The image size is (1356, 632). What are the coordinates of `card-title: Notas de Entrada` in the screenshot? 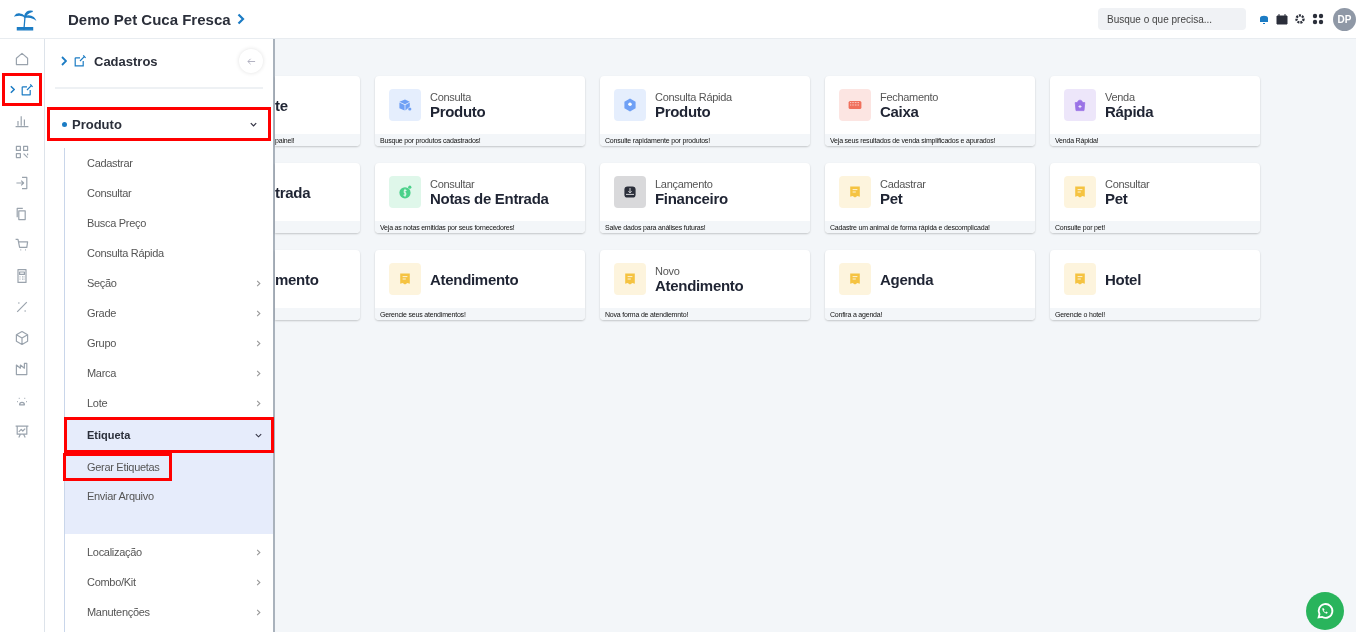 It's located at (489, 198).